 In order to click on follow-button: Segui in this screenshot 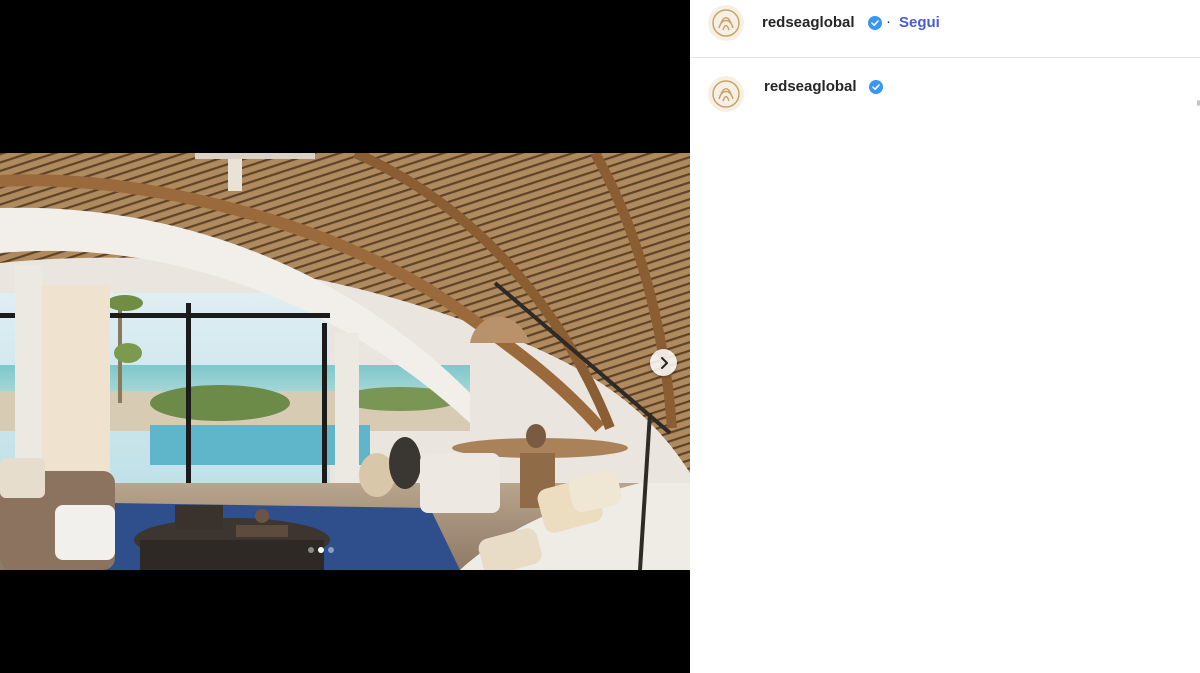, I will do `click(919, 22)`.